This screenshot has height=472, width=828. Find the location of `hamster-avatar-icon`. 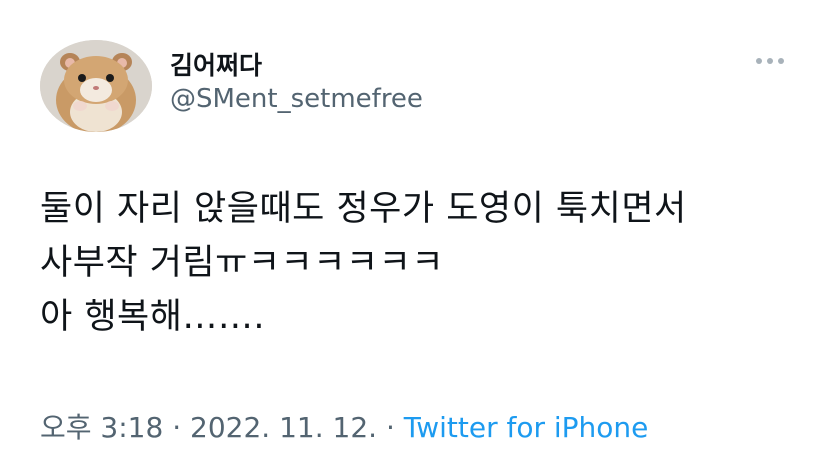

hamster-avatar-icon is located at coordinates (96, 86).